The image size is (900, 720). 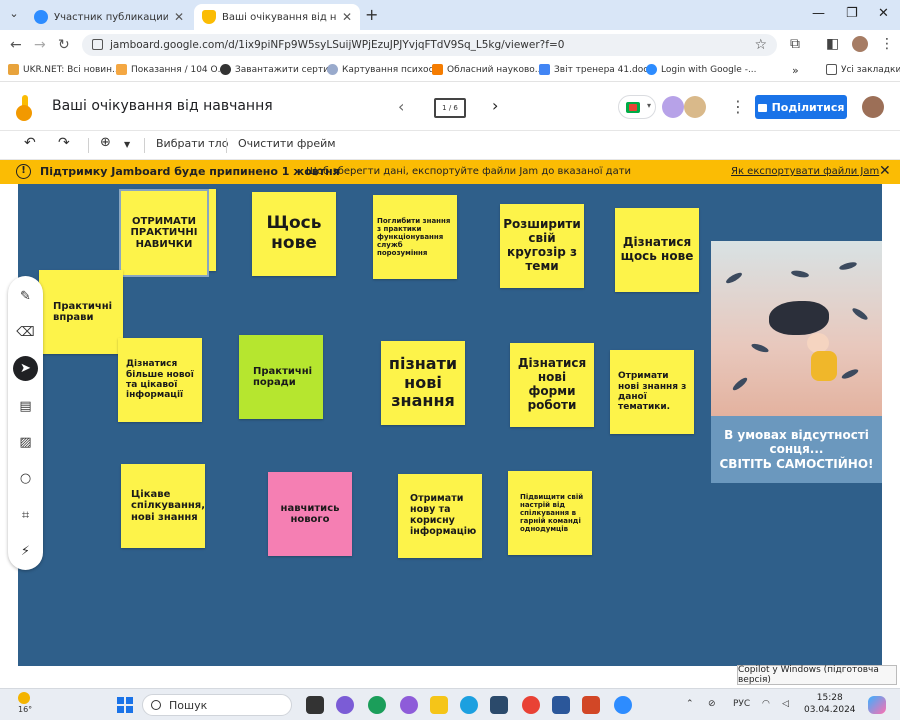 What do you see at coordinates (25, 703) in the screenshot?
I see `weather-widget: 16°` at bounding box center [25, 703].